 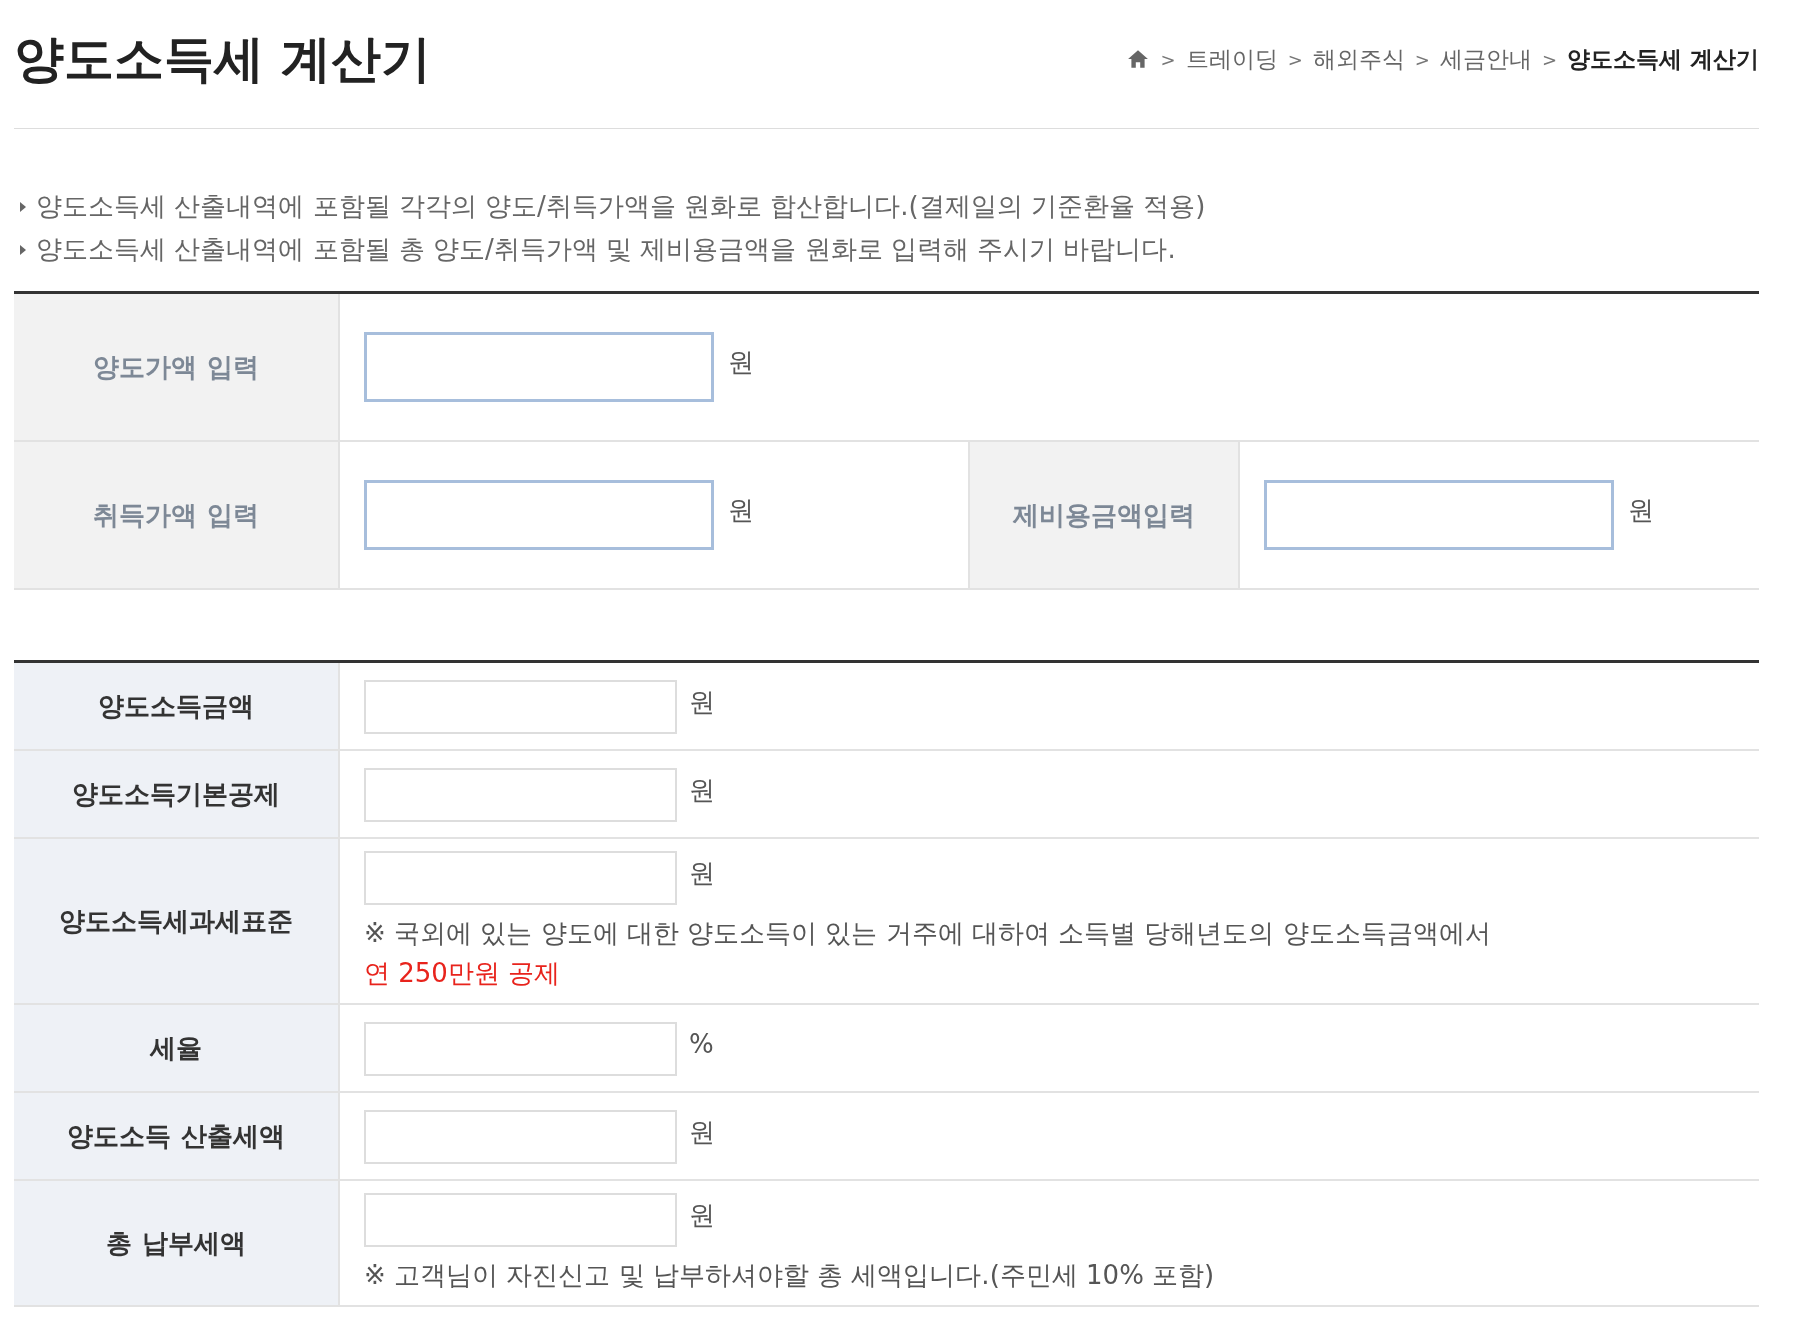 What do you see at coordinates (1231, 59) in the screenshot?
I see `breadcrumb-link: 트레이딩` at bounding box center [1231, 59].